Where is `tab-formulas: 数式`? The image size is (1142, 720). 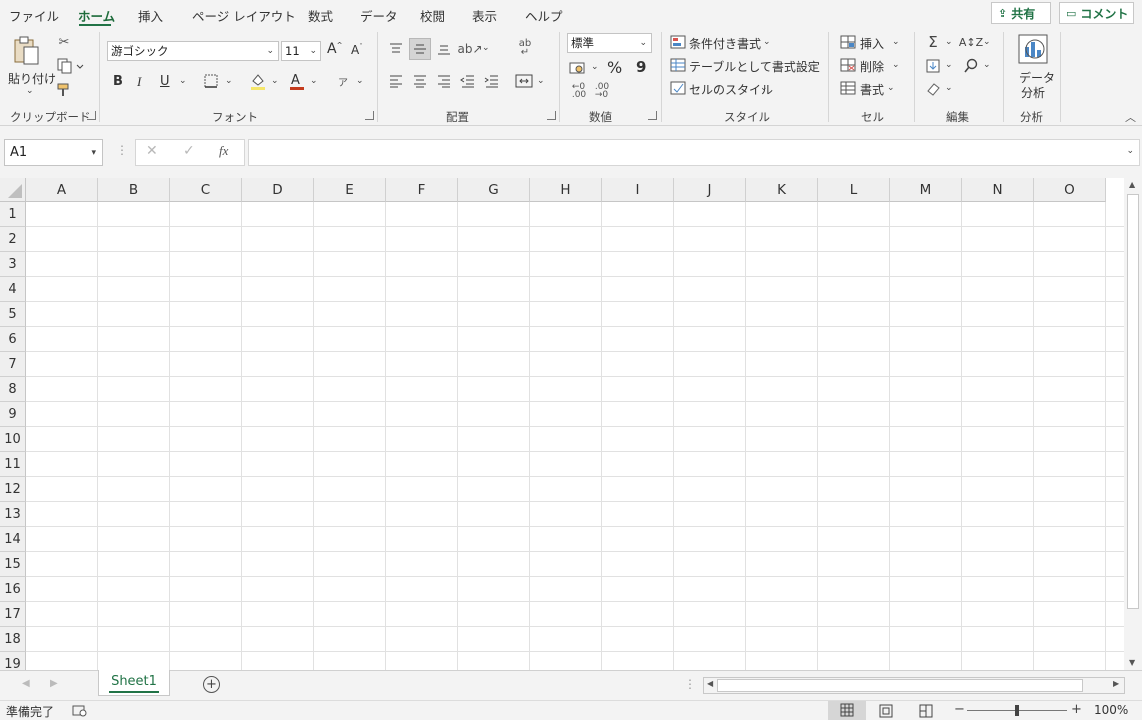 tab-formulas: 数式 is located at coordinates (320, 15).